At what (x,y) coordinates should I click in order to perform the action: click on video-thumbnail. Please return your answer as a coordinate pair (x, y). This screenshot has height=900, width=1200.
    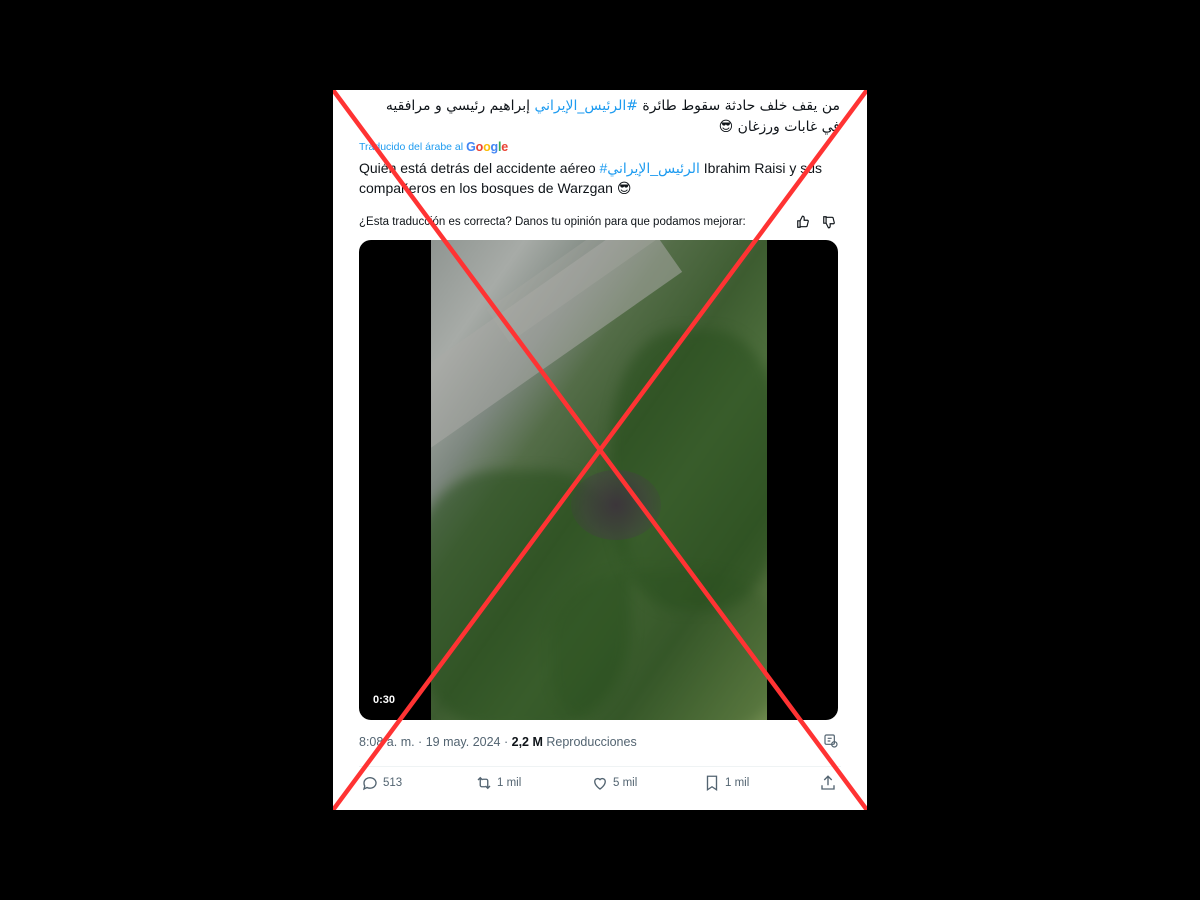
    Looking at the image, I should click on (599, 480).